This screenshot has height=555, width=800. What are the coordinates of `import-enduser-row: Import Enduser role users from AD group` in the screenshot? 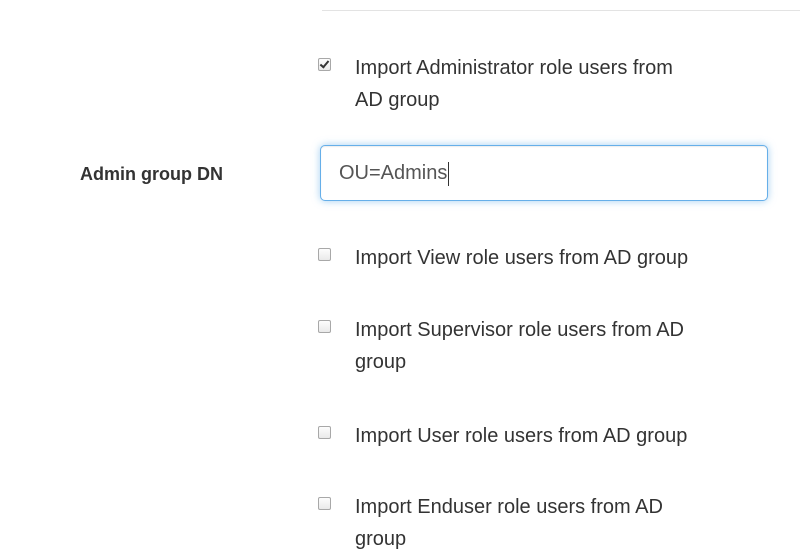 It's located at (490, 523).